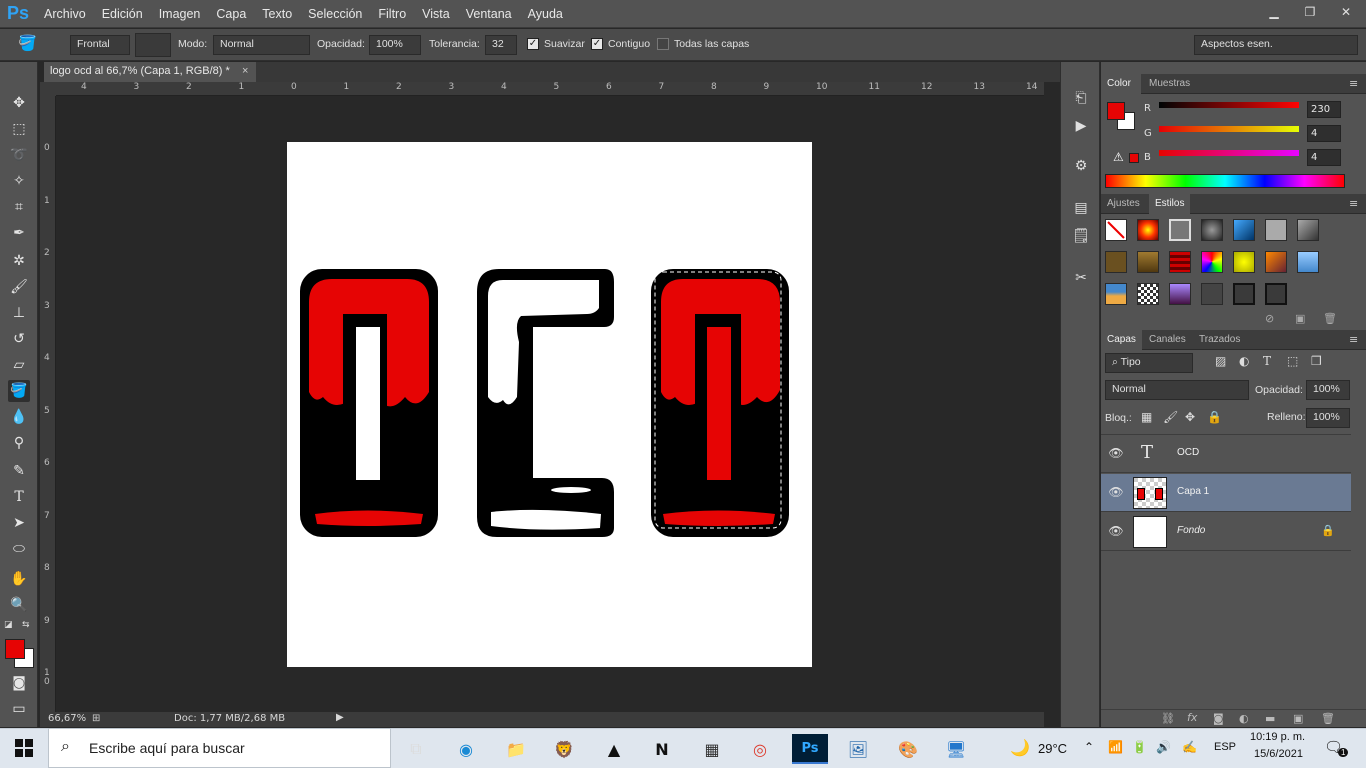  Describe the element at coordinates (436, 14) in the screenshot. I see `menu-vista: Vista` at that location.